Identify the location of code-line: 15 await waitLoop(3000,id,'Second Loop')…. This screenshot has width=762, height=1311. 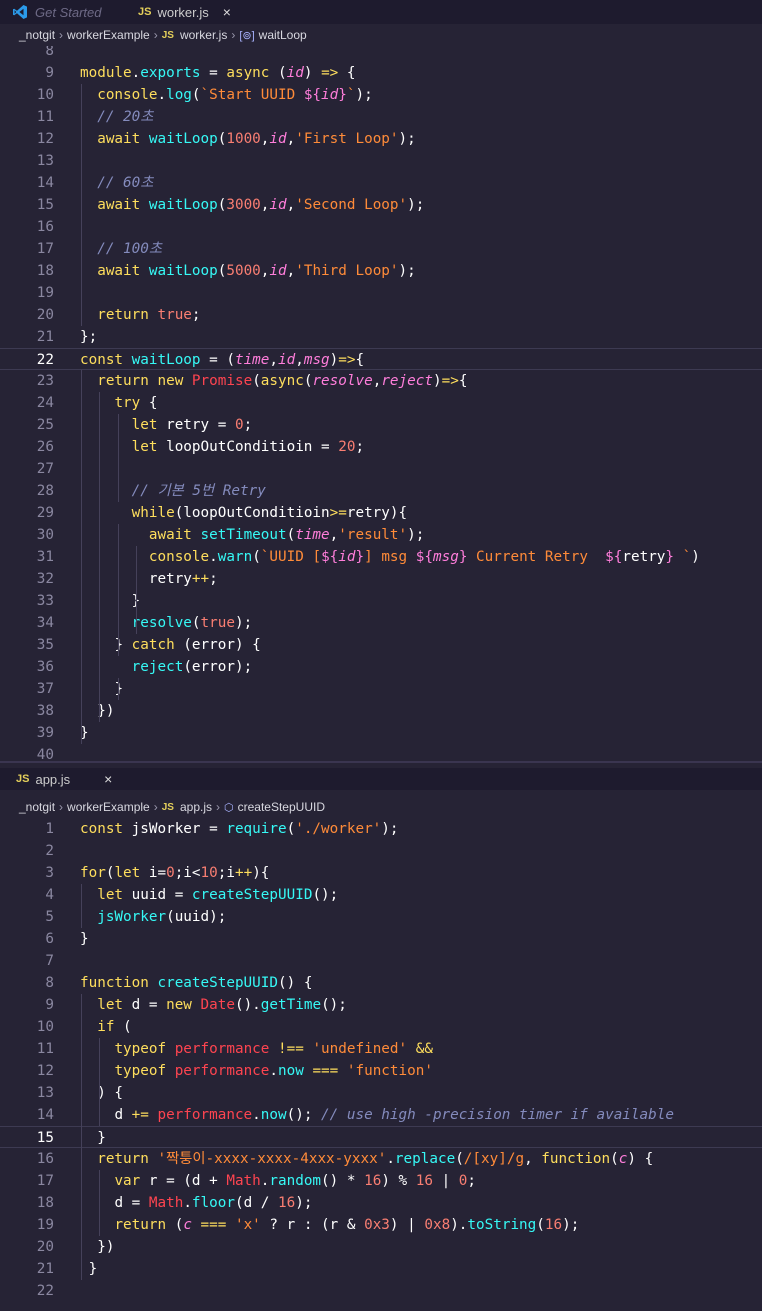
(381, 205).